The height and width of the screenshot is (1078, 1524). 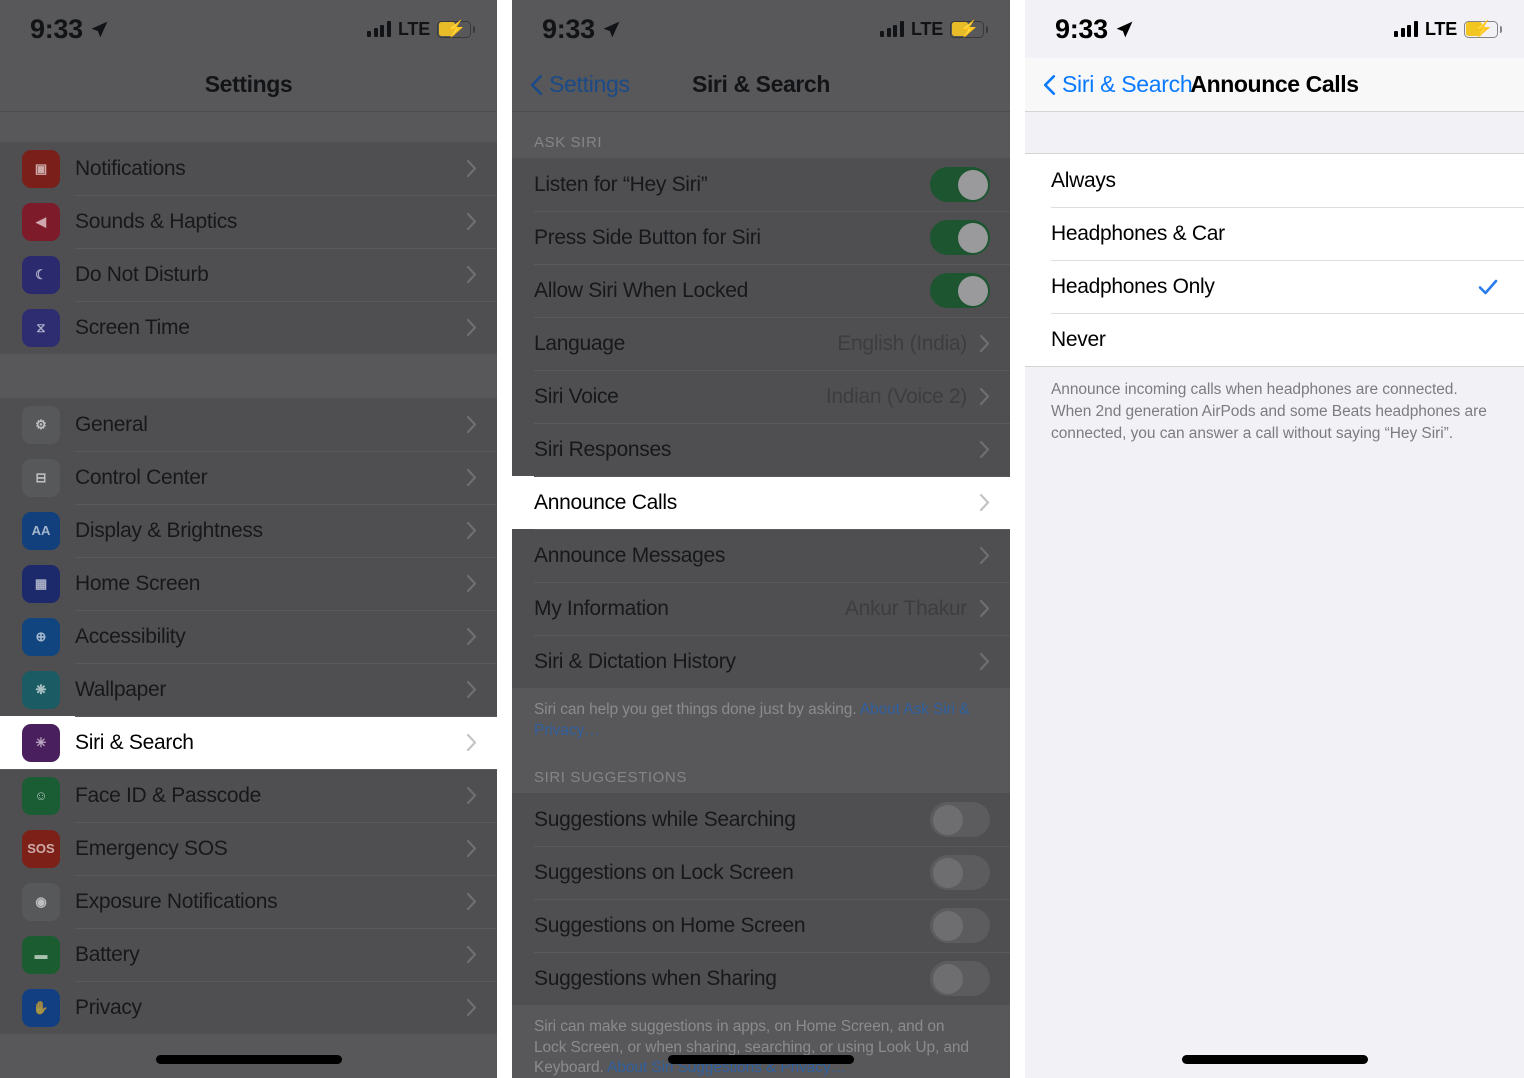 I want to click on siri-setting-row: Siri Voice Indian (Voice 2), so click(x=761, y=396).